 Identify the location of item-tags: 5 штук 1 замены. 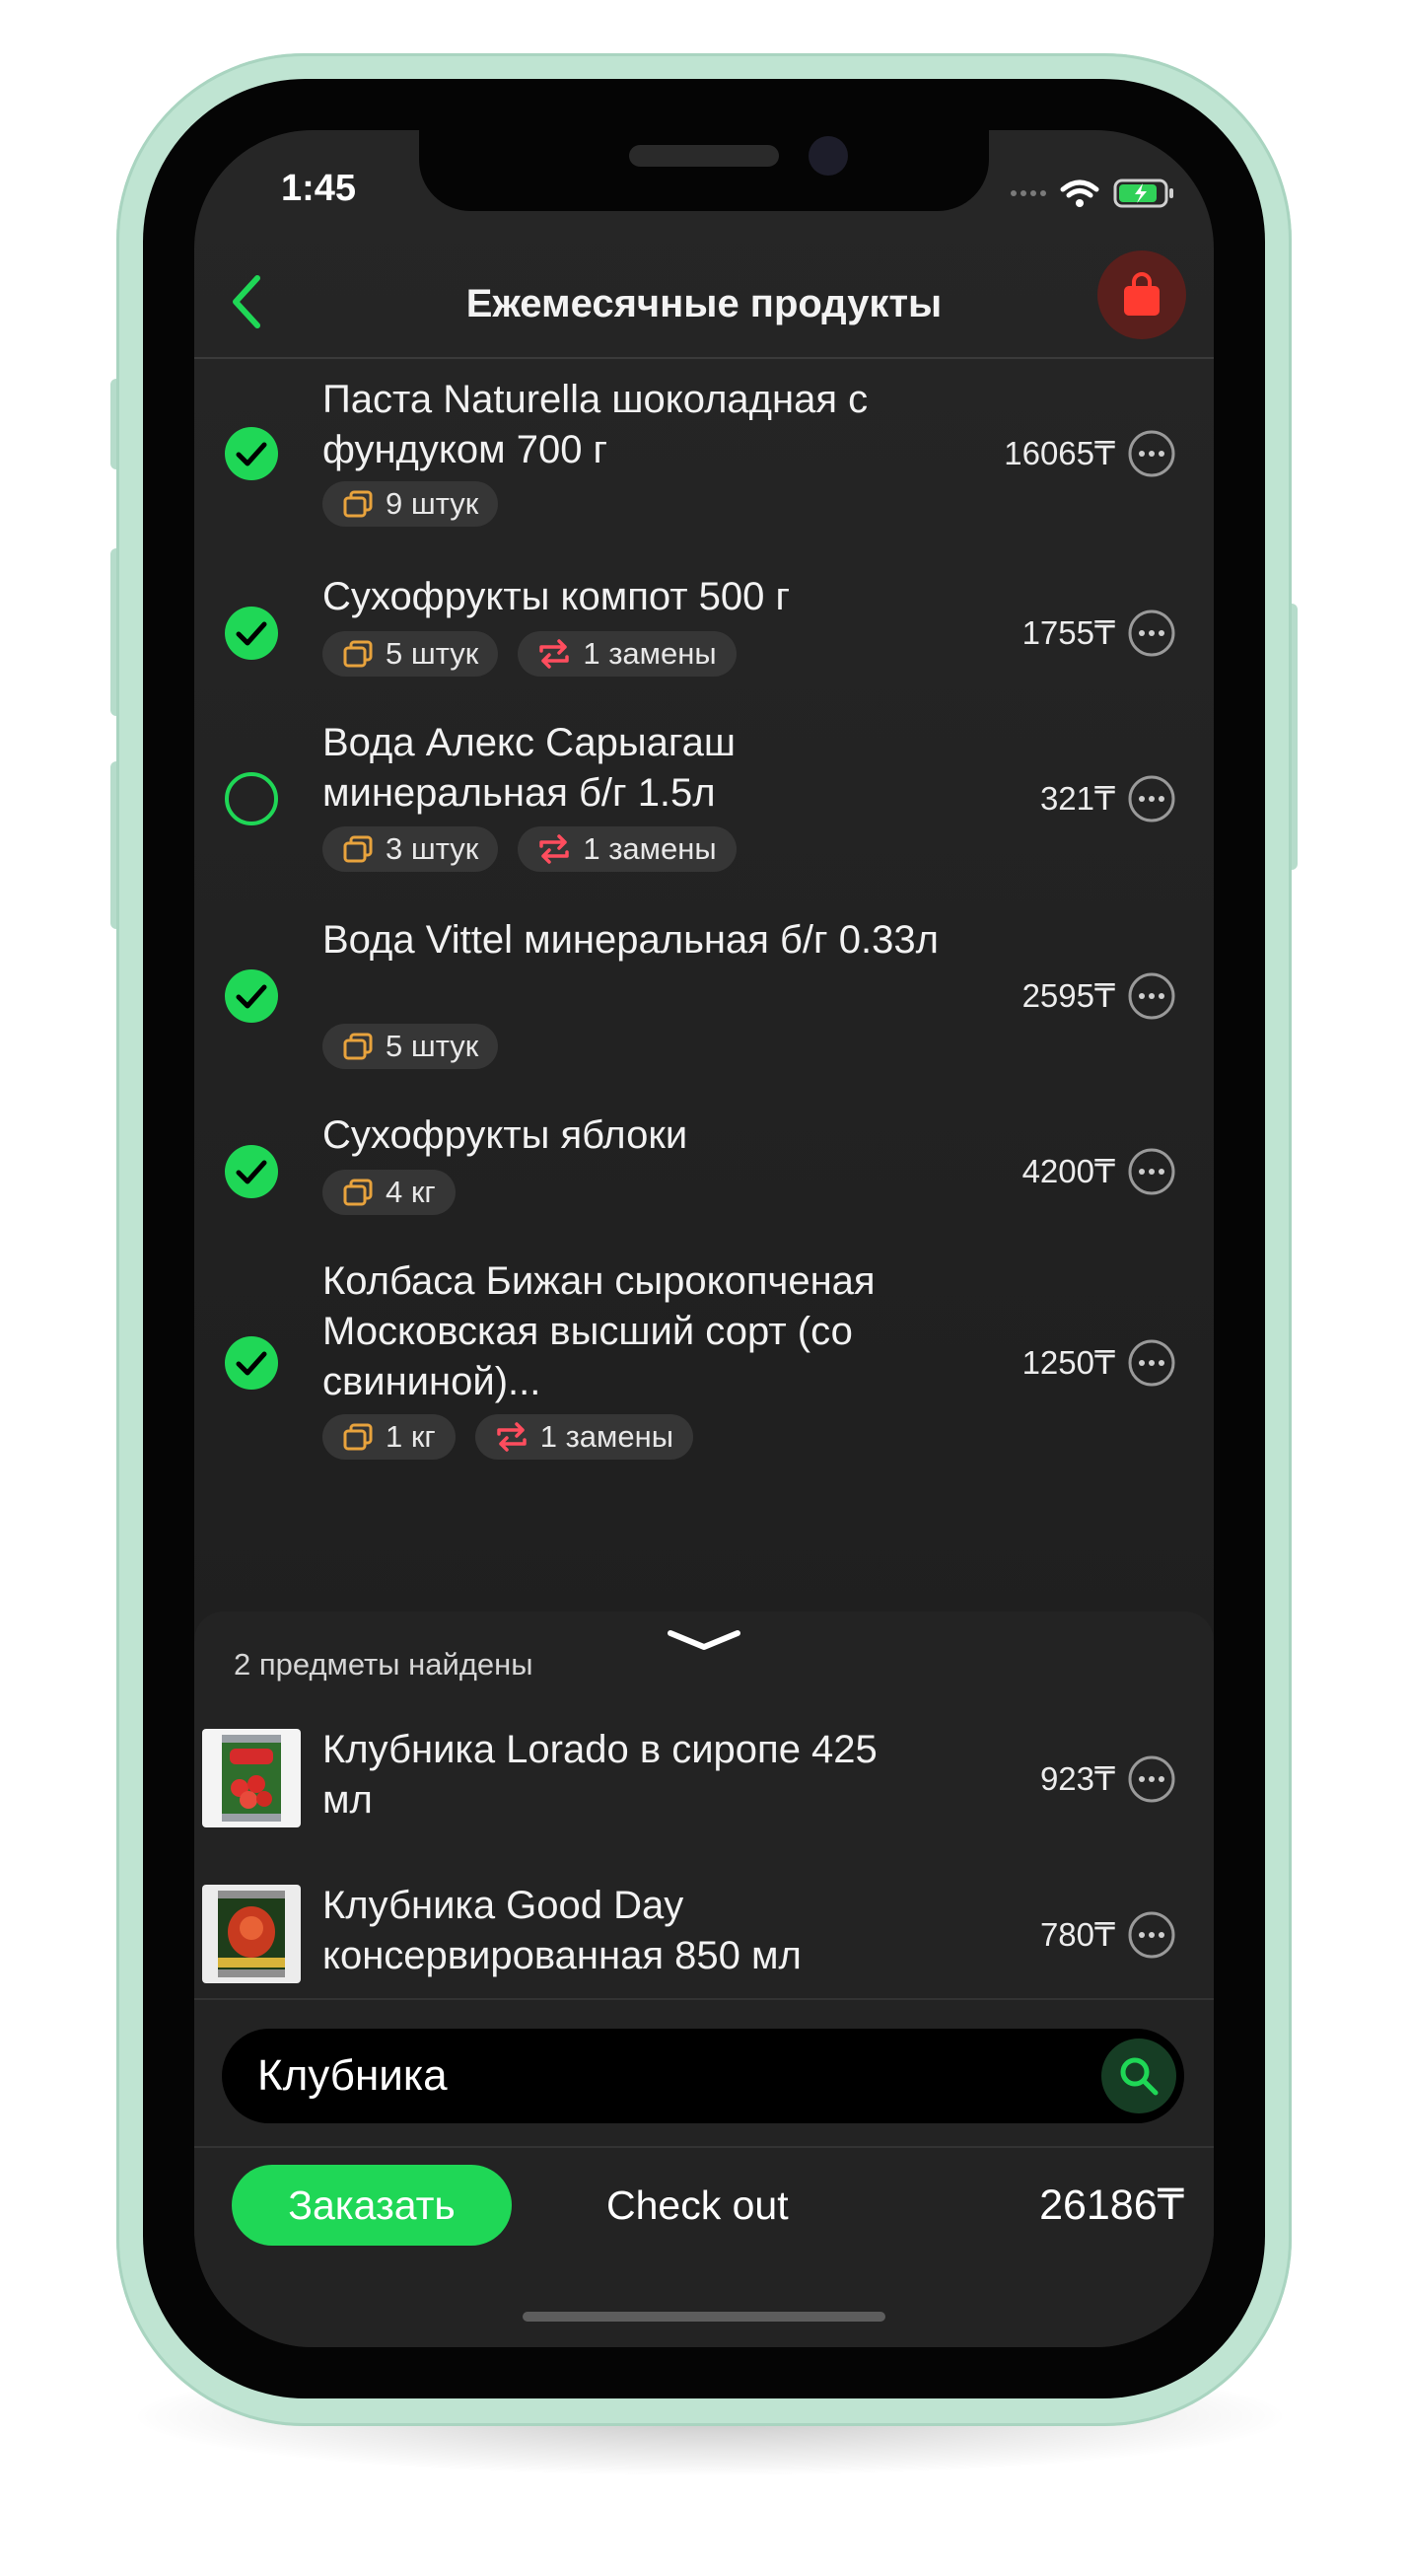
(529, 654).